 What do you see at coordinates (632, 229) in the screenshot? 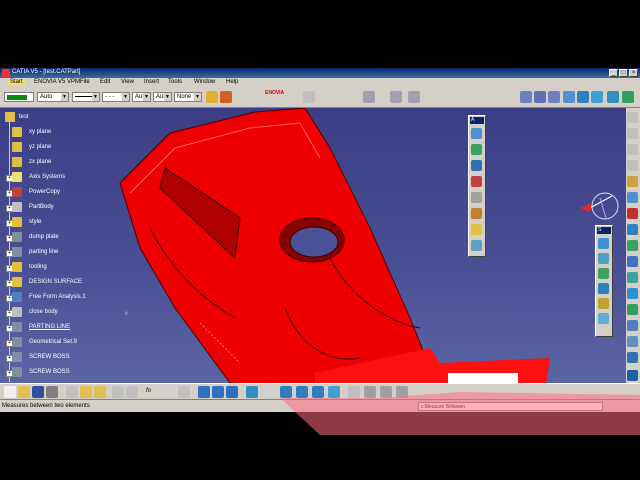
I see `join-icon` at bounding box center [632, 229].